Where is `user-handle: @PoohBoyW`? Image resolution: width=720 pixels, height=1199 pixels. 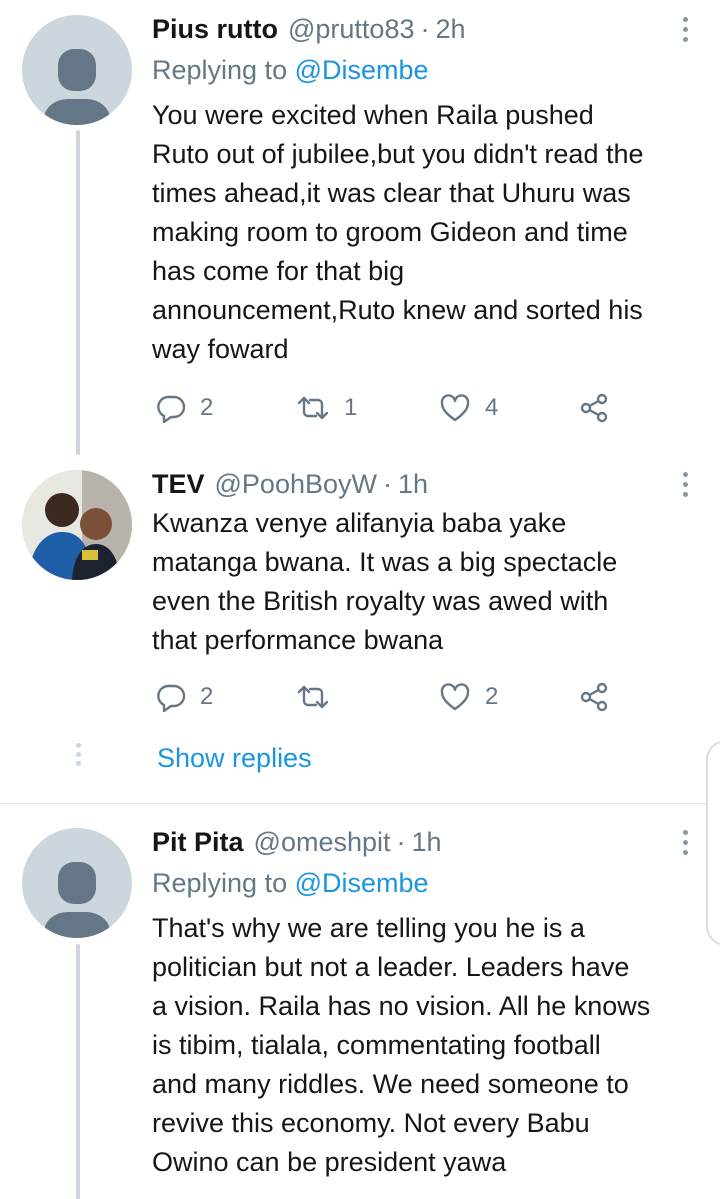
user-handle: @PoohBoyW is located at coordinates (296, 484).